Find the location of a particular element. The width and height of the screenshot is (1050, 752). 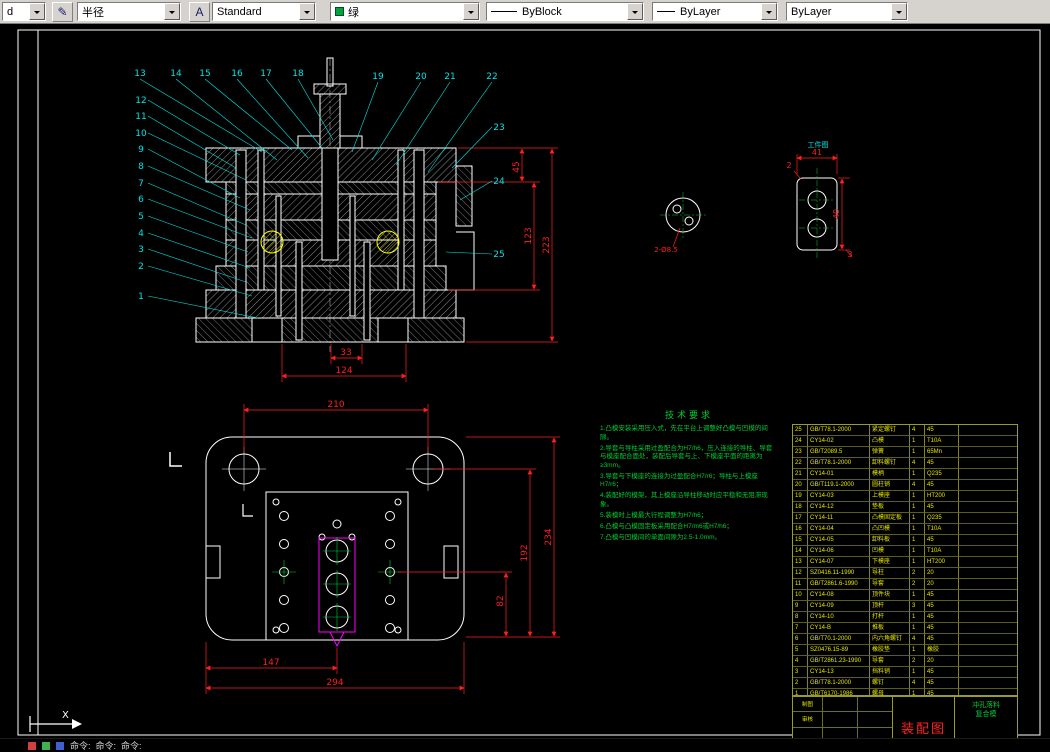

table-cell: 10 is located at coordinates (800, 595).